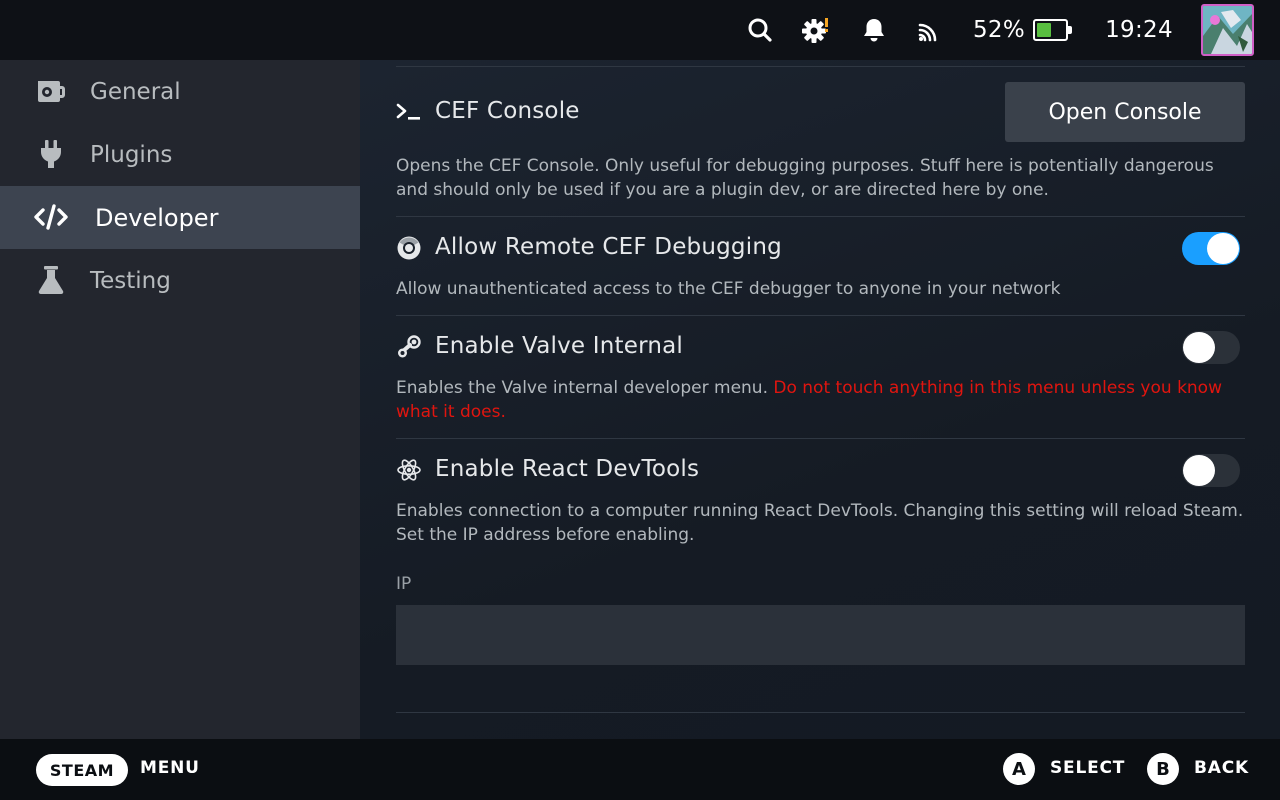  Describe the element at coordinates (409, 112) in the screenshot. I see `terminal-icon` at that location.